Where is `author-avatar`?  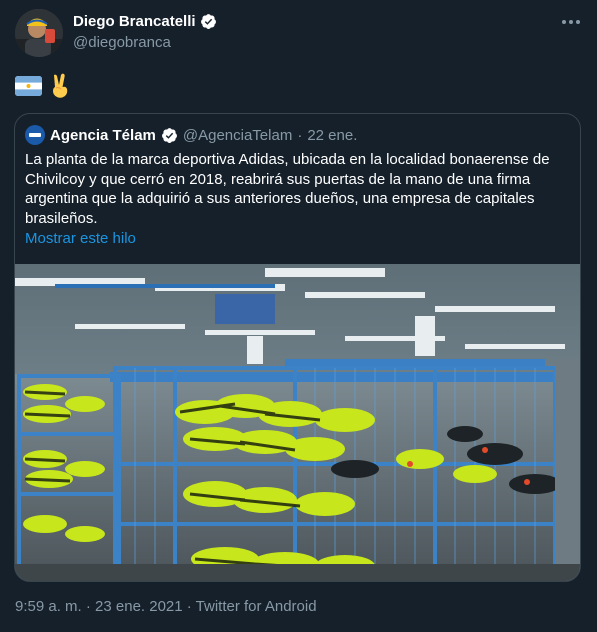
author-avatar is located at coordinates (39, 33).